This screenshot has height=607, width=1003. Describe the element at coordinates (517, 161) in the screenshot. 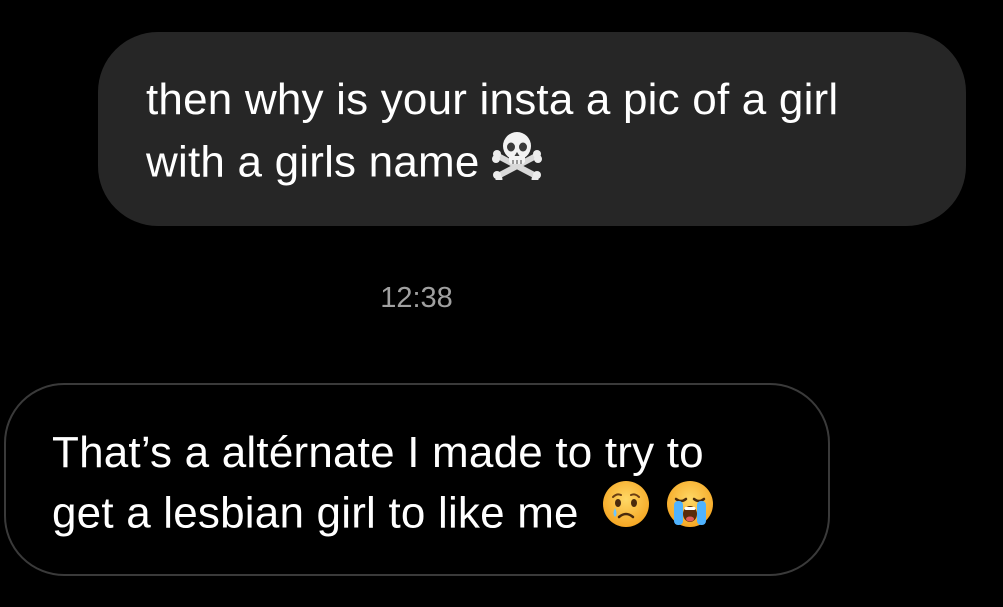

I see `skull-and-crossbones-icon` at that location.